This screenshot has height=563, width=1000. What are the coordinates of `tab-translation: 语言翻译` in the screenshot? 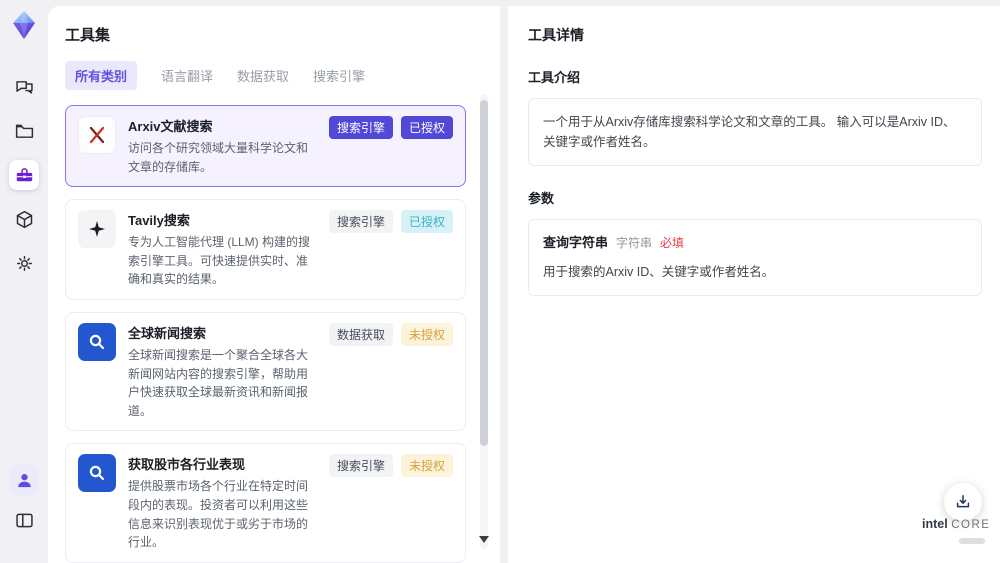 It's located at (187, 75).